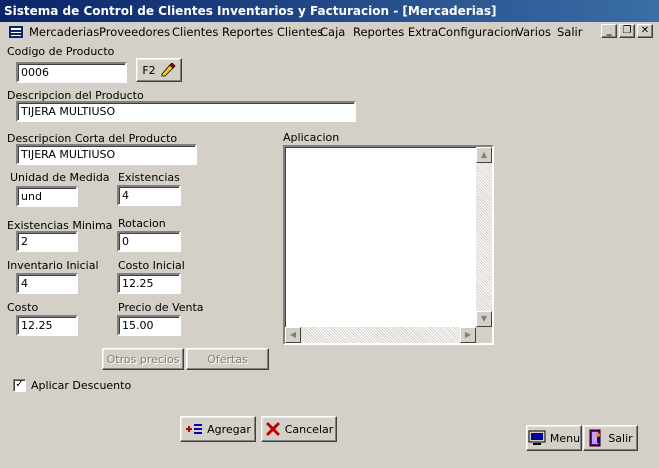 The height and width of the screenshot is (468, 659). What do you see at coordinates (81, 385) in the screenshot?
I see `aplicar-descuento-label: Aplicar Descuento` at bounding box center [81, 385].